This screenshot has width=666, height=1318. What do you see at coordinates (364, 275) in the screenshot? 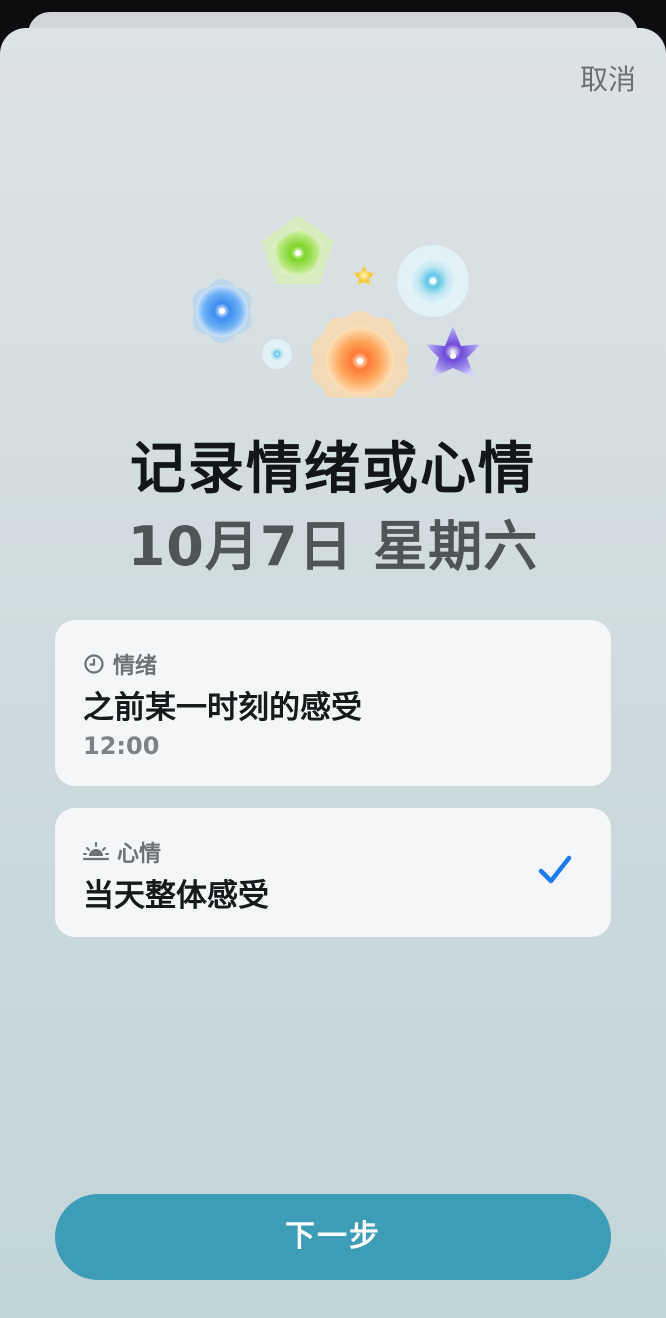
I see `small-yellow-flower-icon` at bounding box center [364, 275].